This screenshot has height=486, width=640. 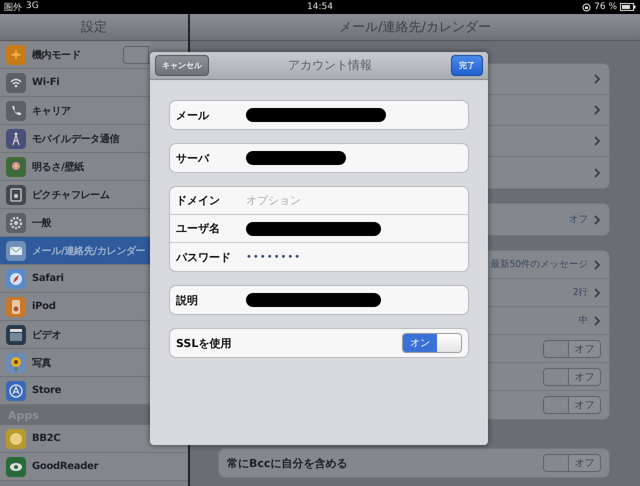 I want to click on toggle-switch: オン, so click(x=432, y=343).